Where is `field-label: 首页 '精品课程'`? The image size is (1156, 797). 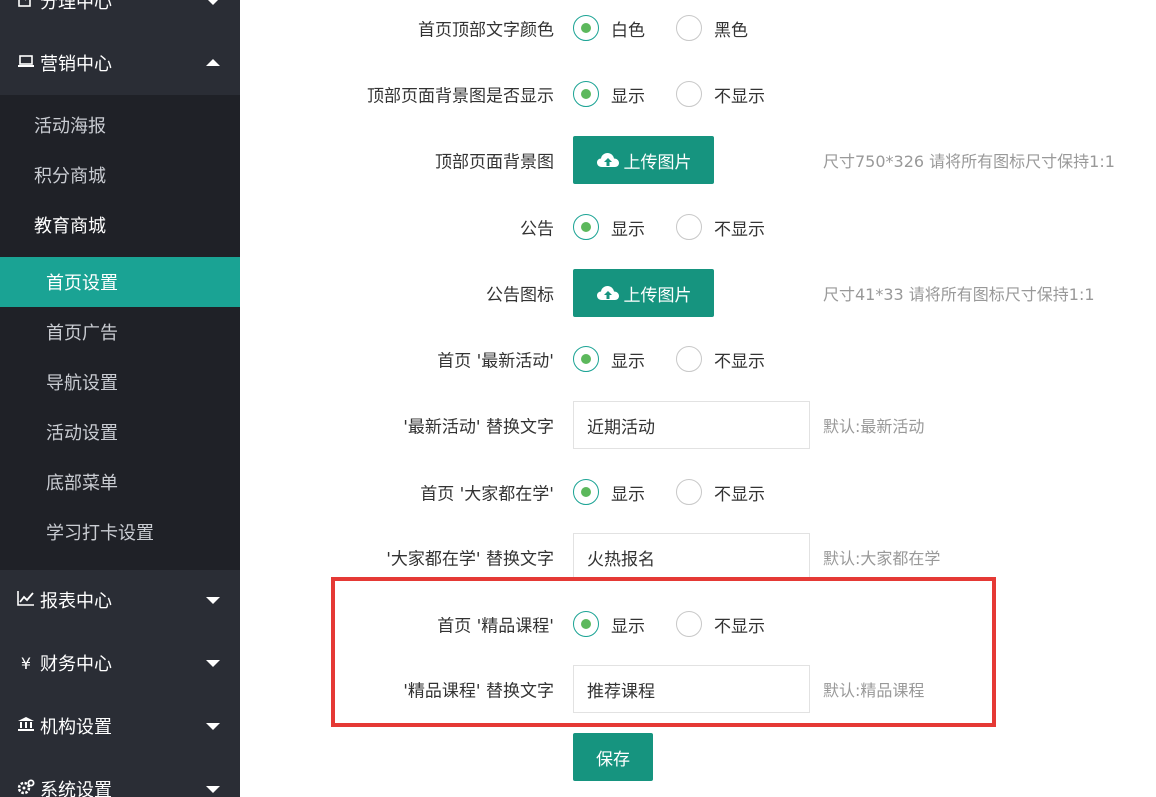 field-label: 首页 '精品课程' is located at coordinates (495, 626).